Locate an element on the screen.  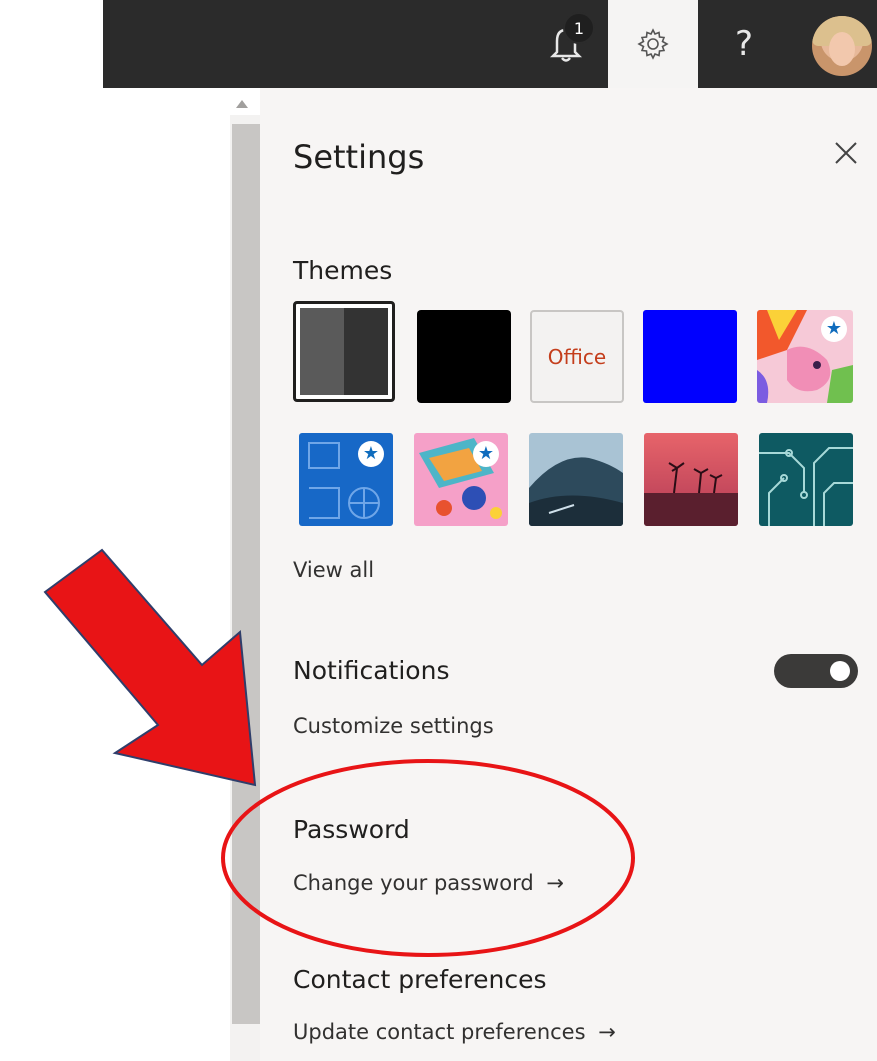
theme-tile-black is located at coordinates (464, 356).